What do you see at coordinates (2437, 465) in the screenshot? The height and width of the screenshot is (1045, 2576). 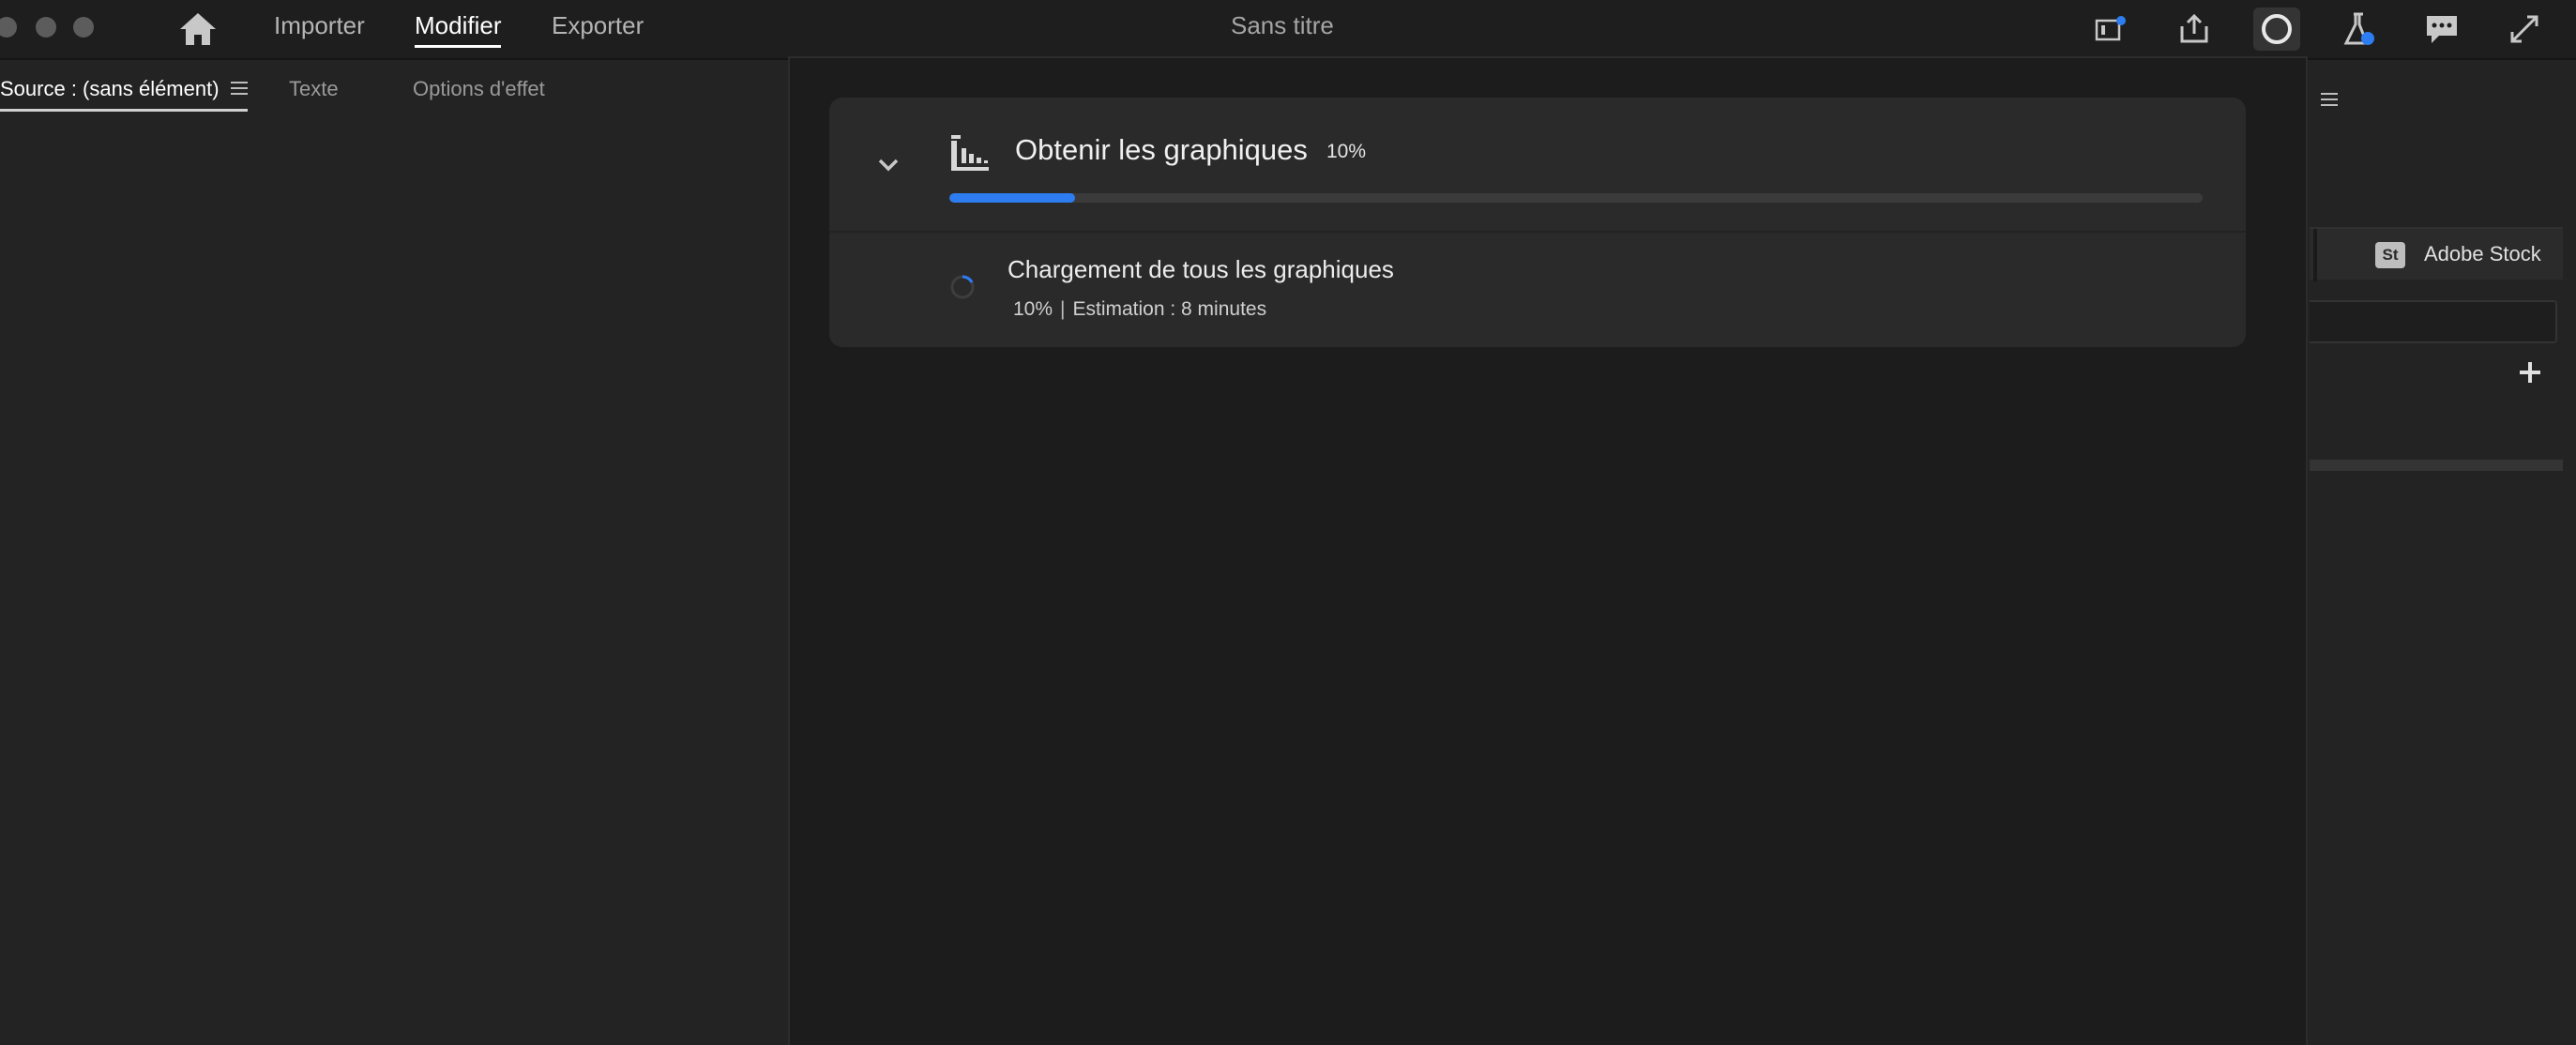 I see `panel-divider` at bounding box center [2437, 465].